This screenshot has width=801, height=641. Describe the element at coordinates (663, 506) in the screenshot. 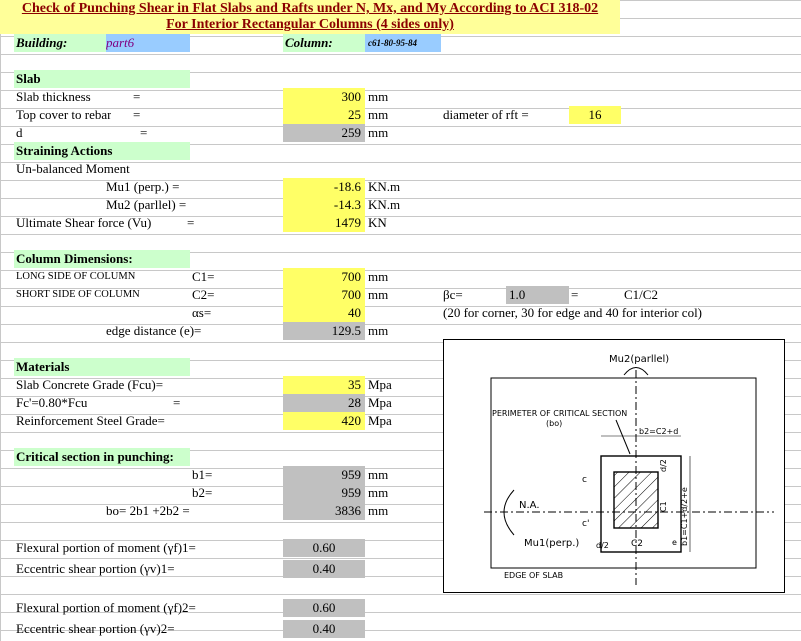

I see `c1-text: C1` at that location.